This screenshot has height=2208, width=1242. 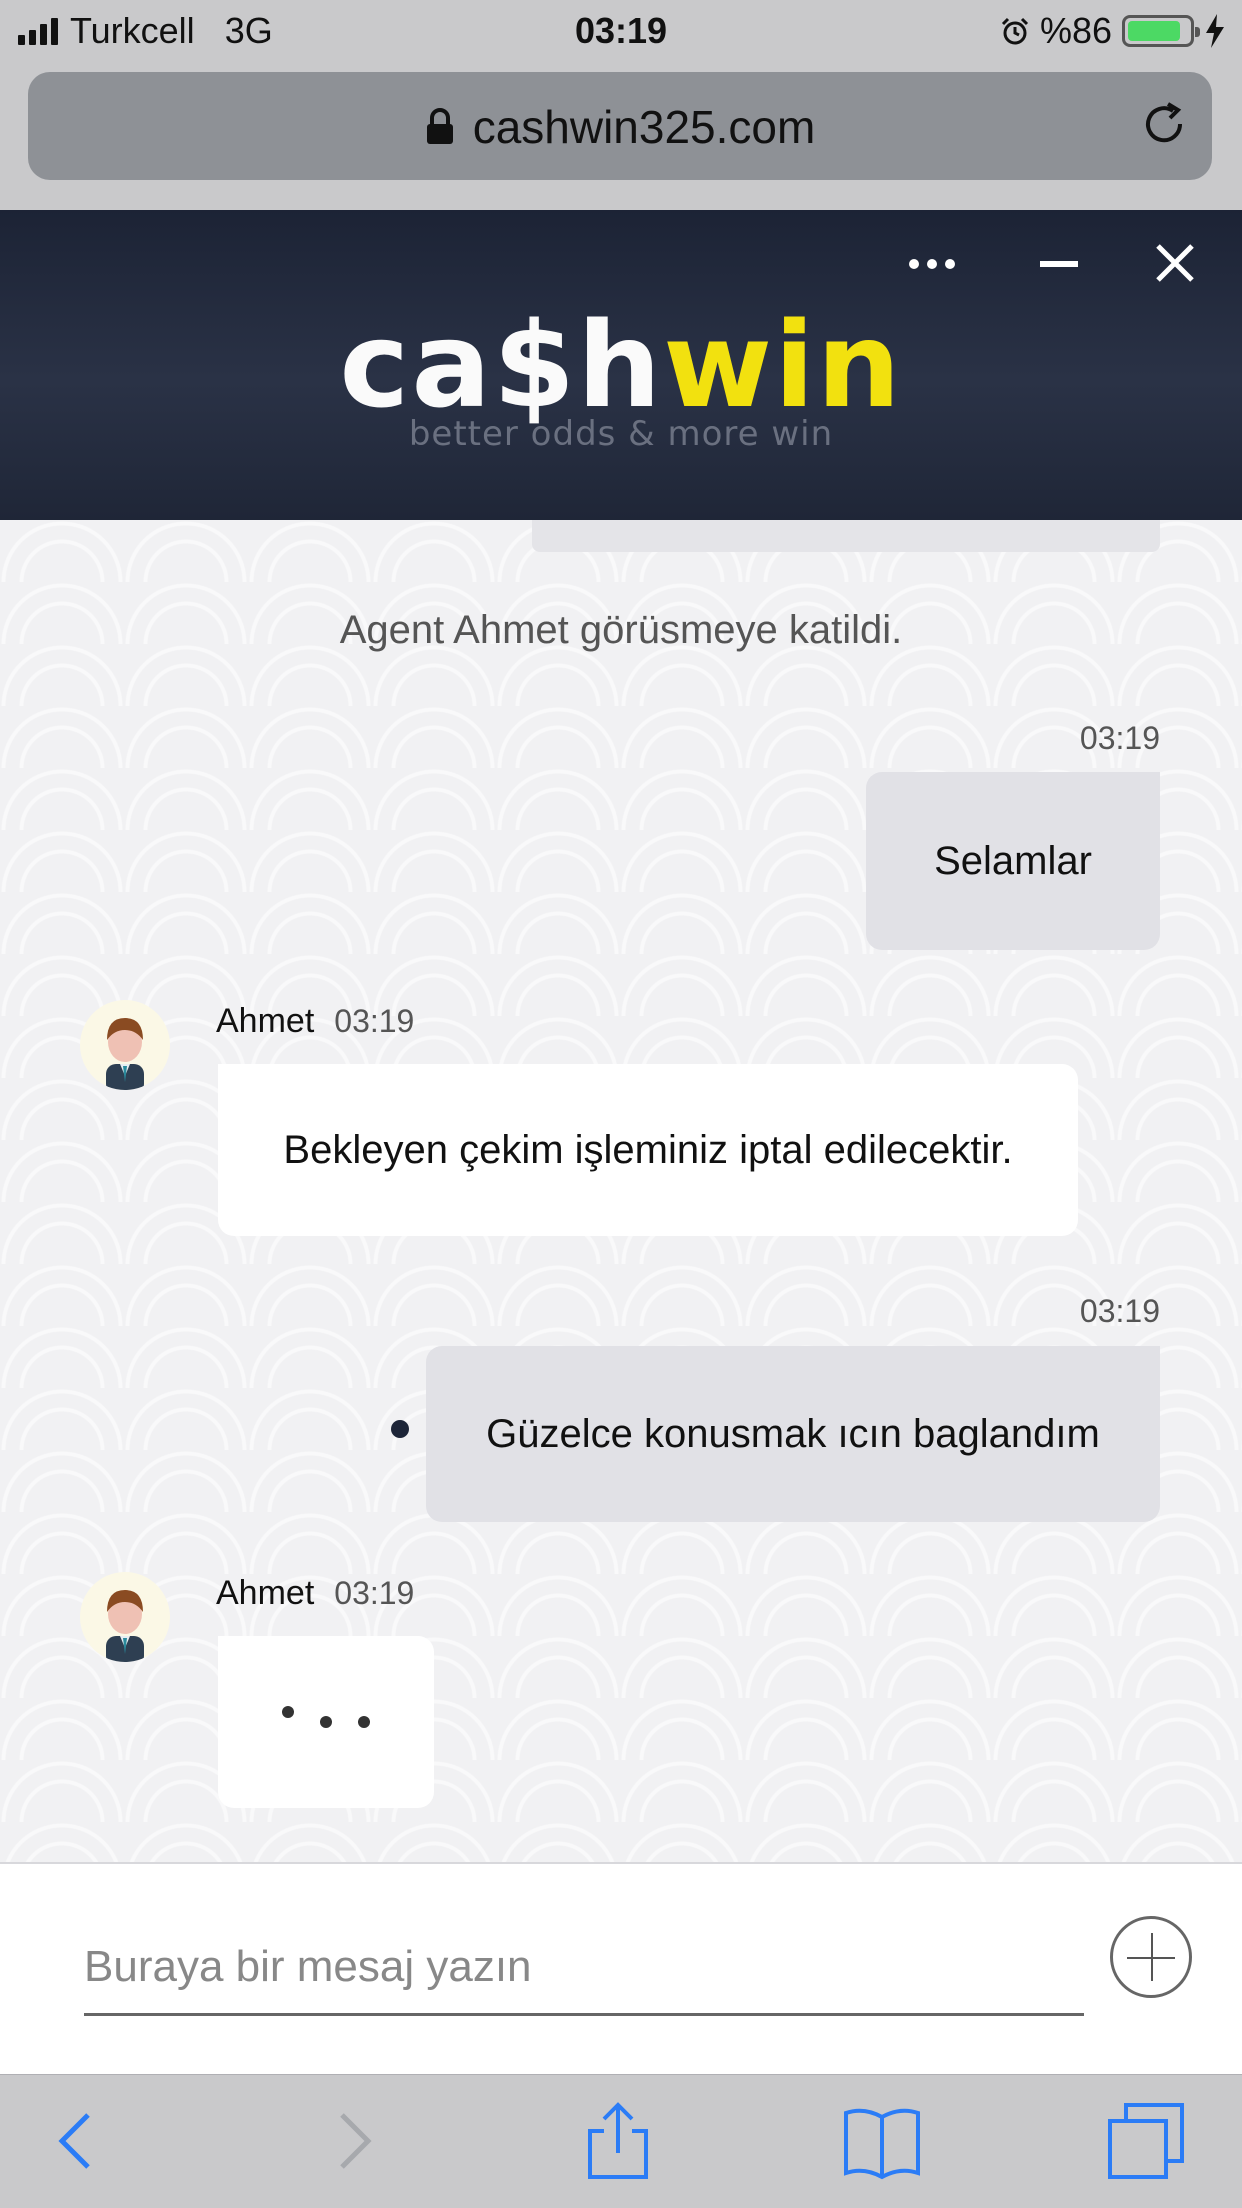 I want to click on message-text: Güzelce konusmak ıcın baglandım, so click(x=793, y=1433).